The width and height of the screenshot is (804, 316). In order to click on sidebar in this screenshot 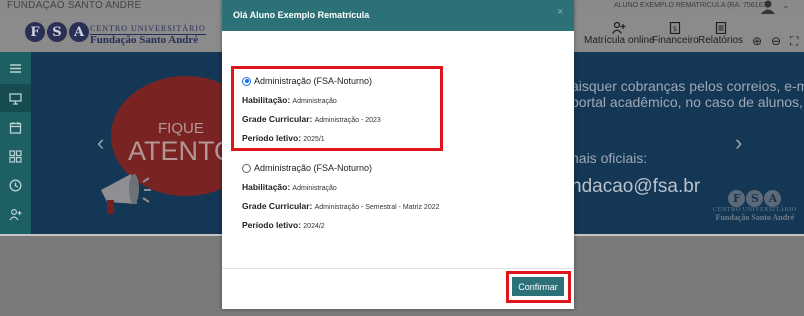, I will do `click(15, 143)`.